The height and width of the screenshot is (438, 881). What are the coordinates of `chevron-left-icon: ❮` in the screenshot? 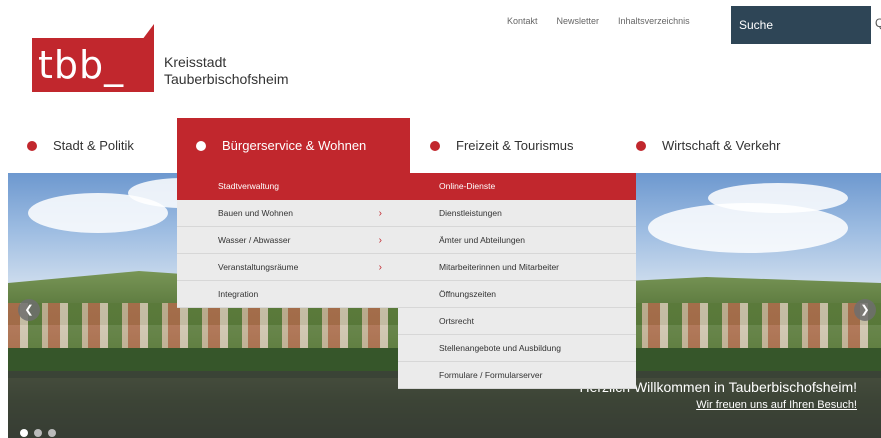 It's located at (29, 310).